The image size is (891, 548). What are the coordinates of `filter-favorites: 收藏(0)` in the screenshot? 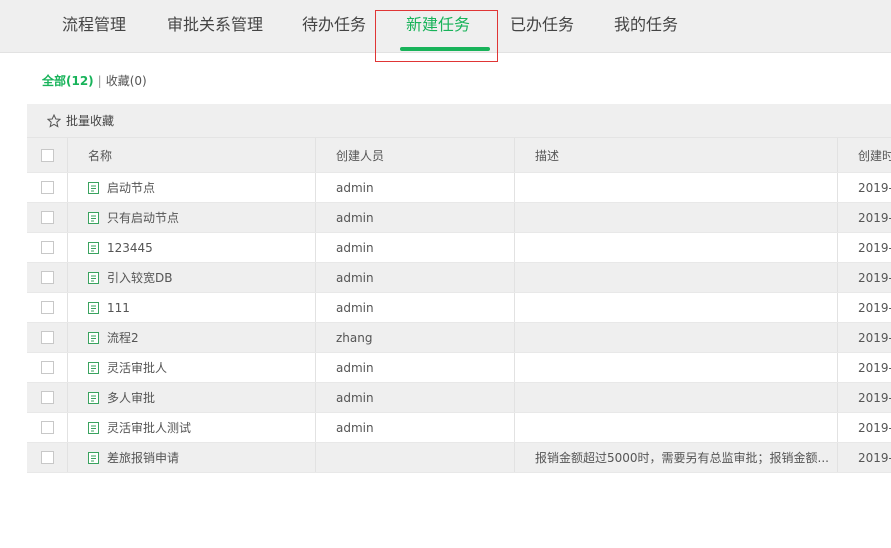 It's located at (126, 81).